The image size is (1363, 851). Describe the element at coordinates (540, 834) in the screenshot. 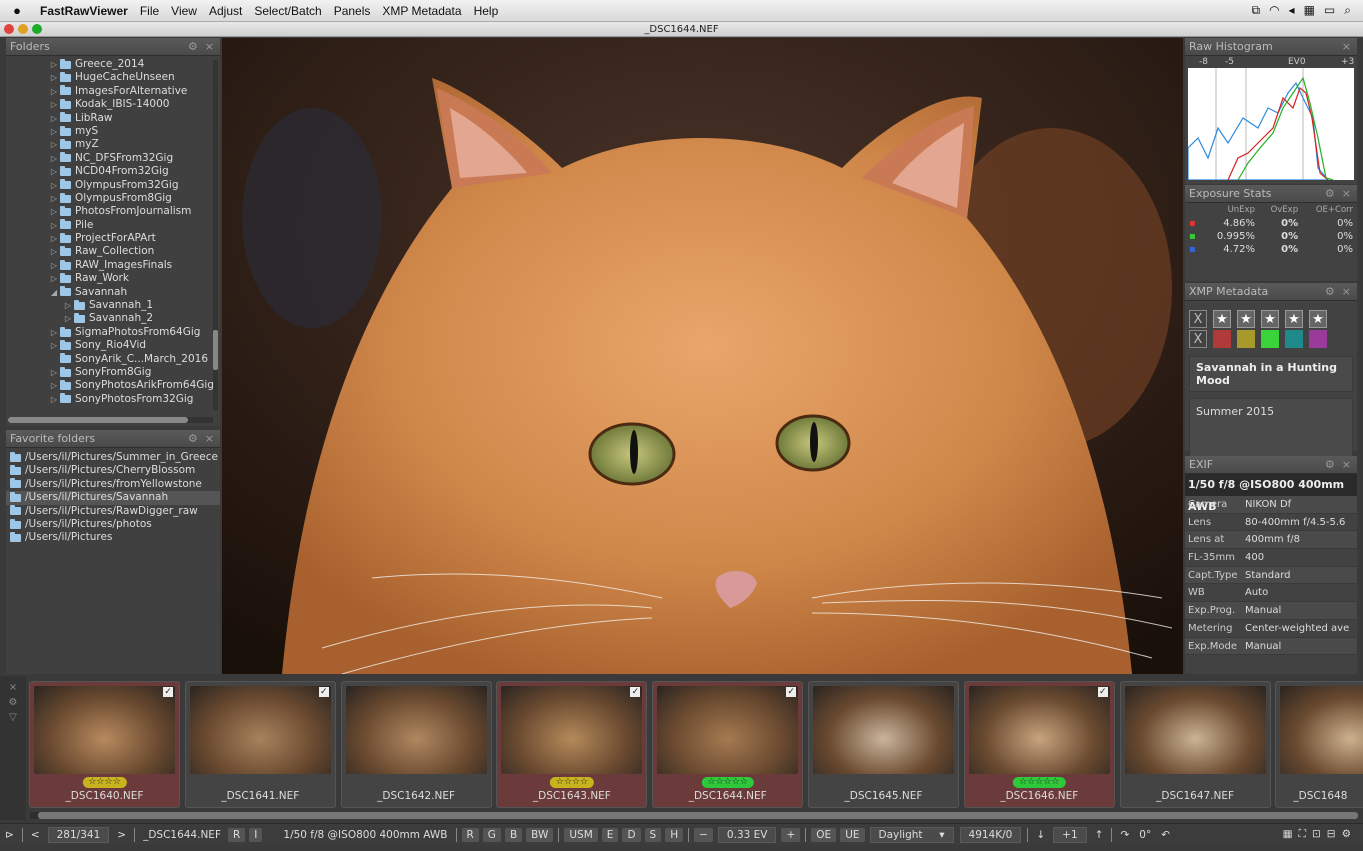

I see `channel-bw-button: BW` at that location.